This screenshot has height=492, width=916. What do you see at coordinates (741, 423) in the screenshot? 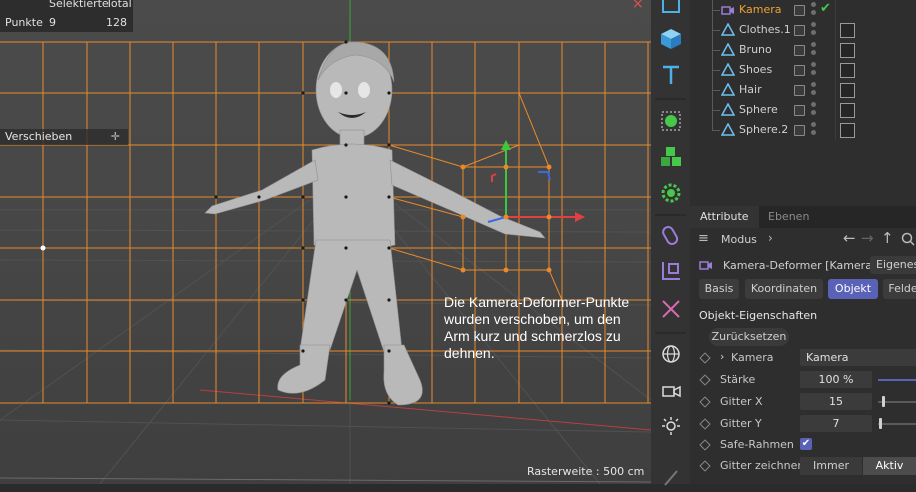
I see `property-label: Gitter Y` at bounding box center [741, 423].